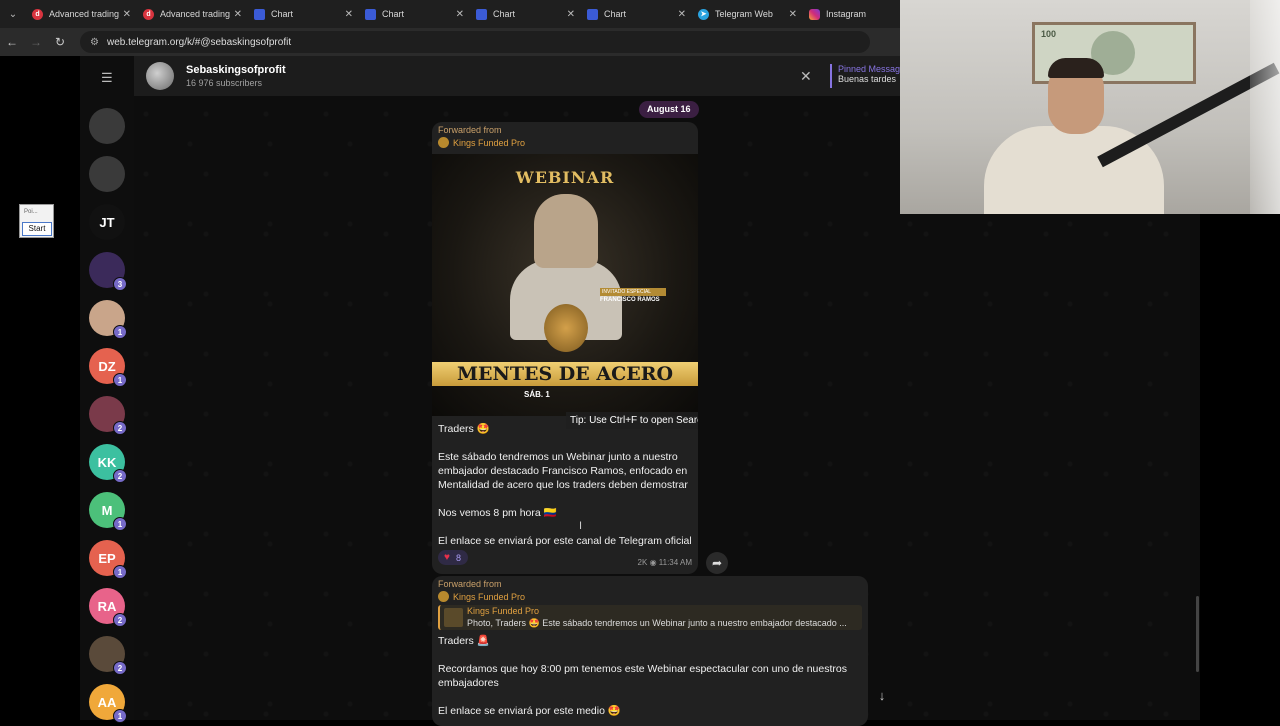  Describe the element at coordinates (60, 42) in the screenshot. I see `reload-icon: ↻` at that location.